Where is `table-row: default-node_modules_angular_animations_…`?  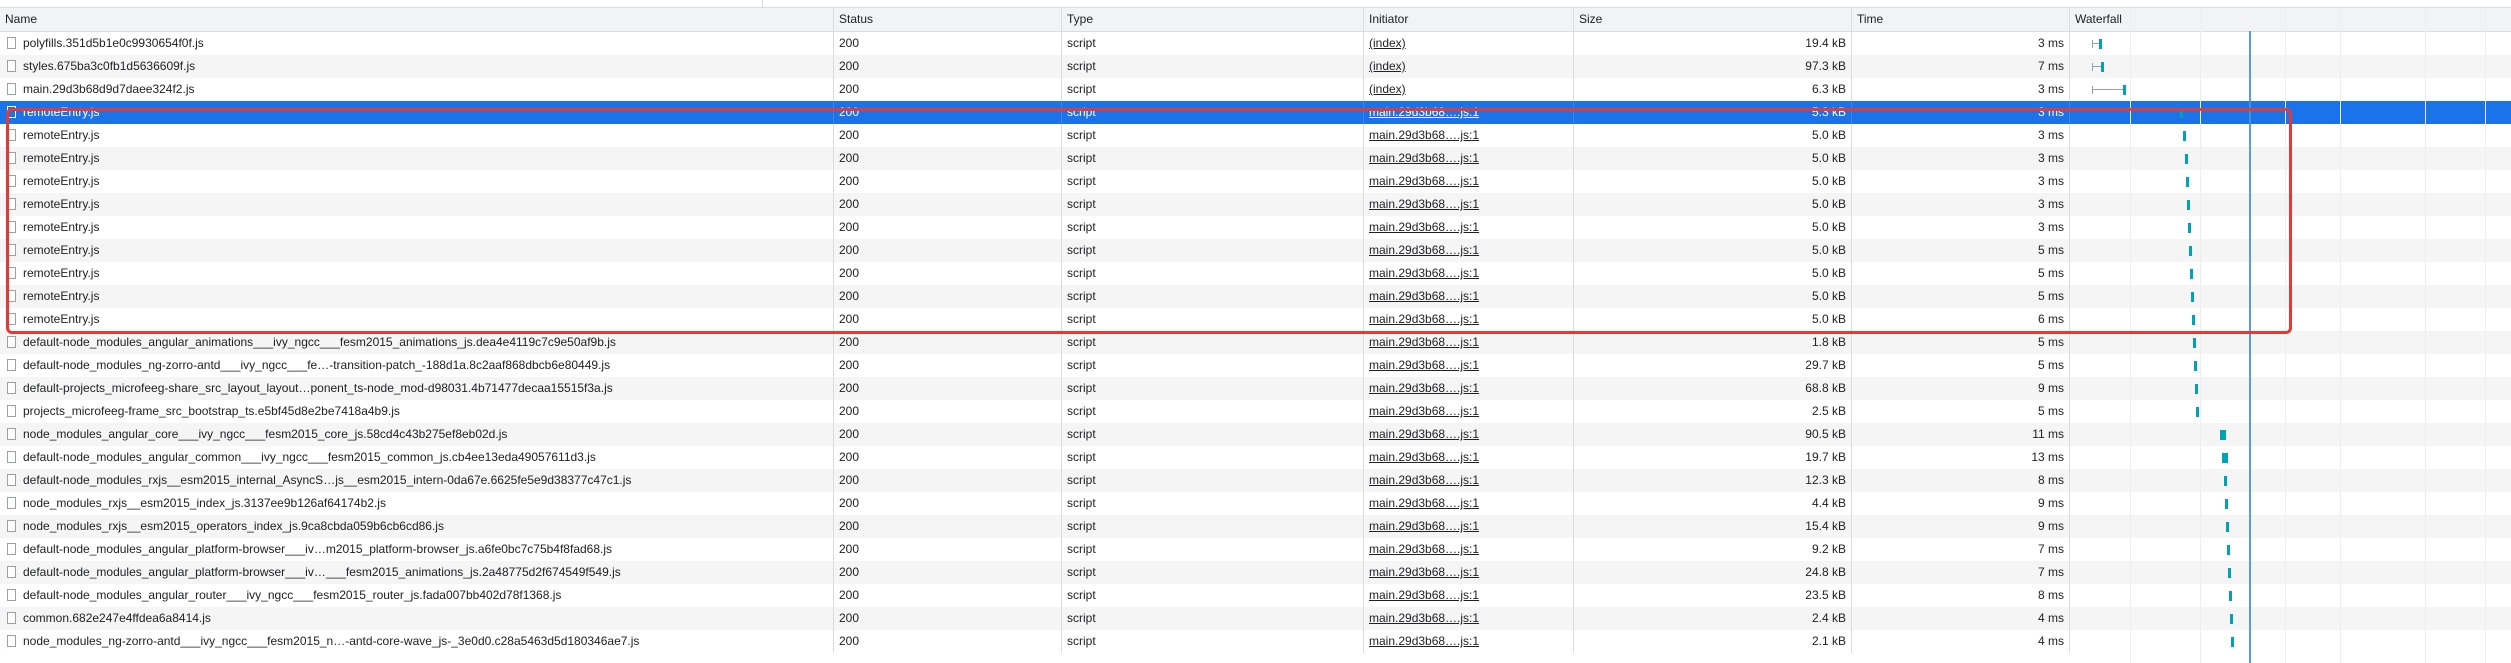
table-row: default-node_modules_angular_animations_… is located at coordinates (1255, 342).